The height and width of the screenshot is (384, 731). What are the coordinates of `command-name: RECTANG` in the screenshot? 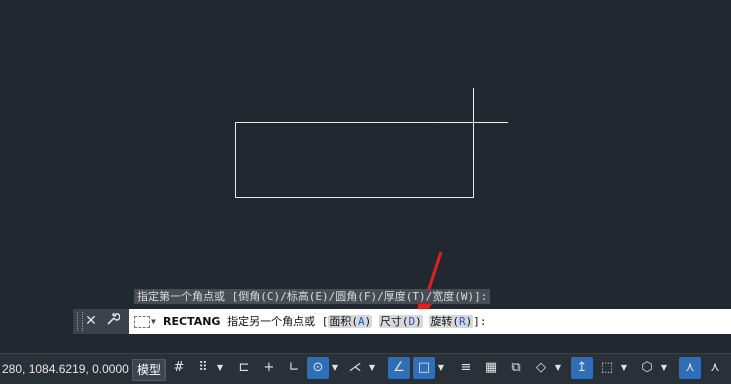 It's located at (192, 321).